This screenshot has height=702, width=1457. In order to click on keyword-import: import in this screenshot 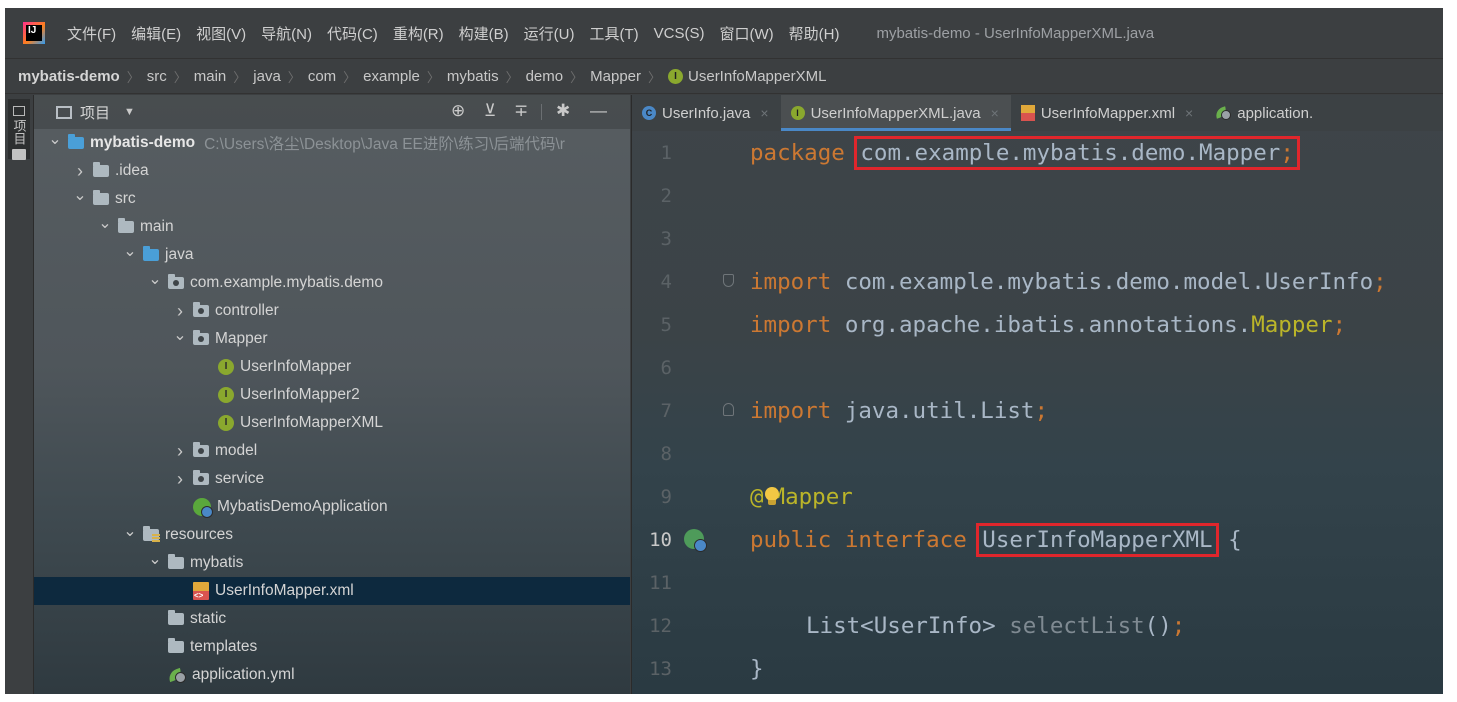, I will do `click(791, 324)`.